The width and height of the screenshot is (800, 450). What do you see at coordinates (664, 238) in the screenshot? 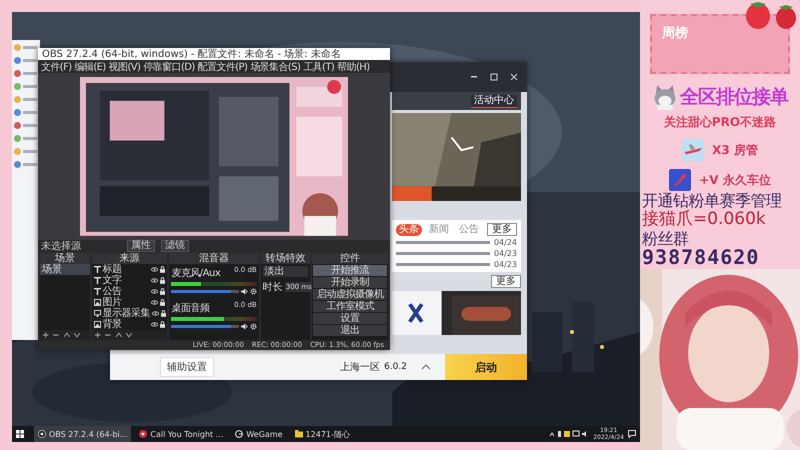
I see `promo-text: 粉丝群` at bounding box center [664, 238].